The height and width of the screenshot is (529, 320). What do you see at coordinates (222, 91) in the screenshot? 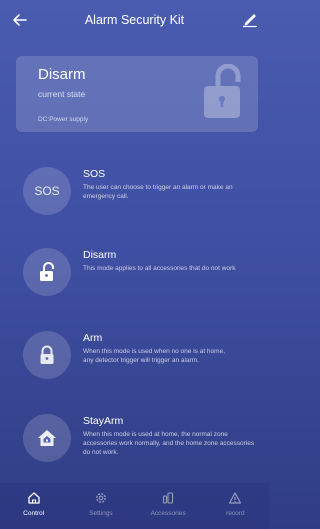
I see `unlocked-padlock-icon` at bounding box center [222, 91].